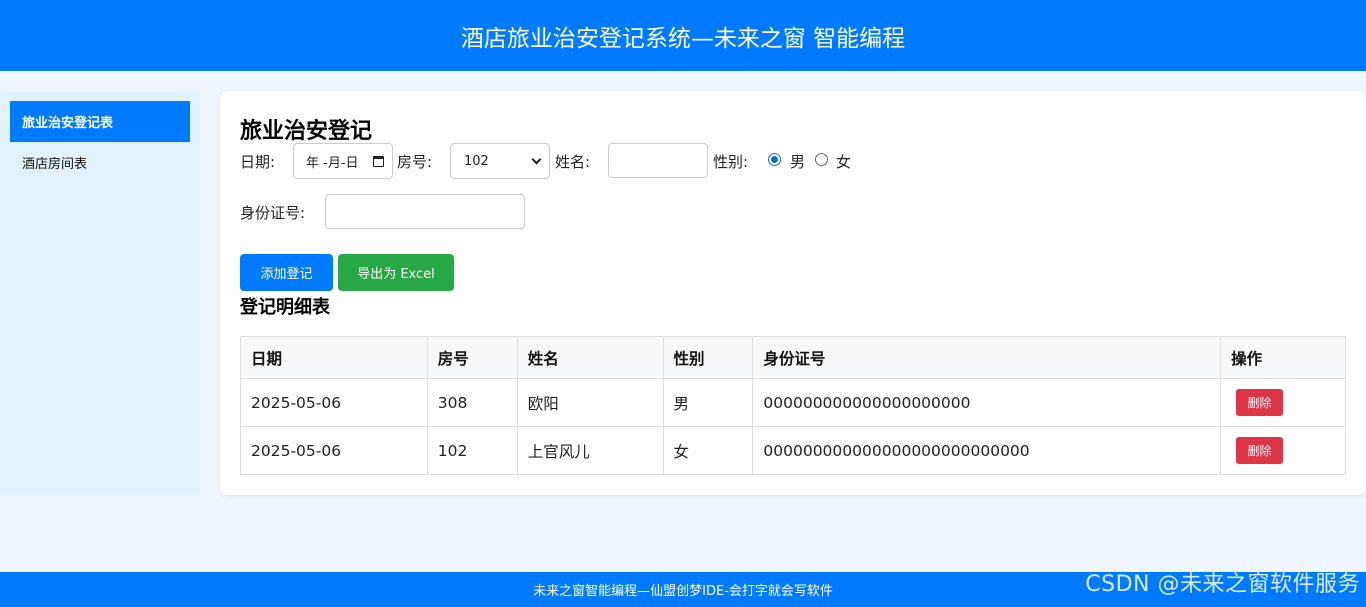 The image size is (1366, 607). Describe the element at coordinates (987, 402) in the screenshot. I see `cell-id-number: 000000000000000000000` at that location.